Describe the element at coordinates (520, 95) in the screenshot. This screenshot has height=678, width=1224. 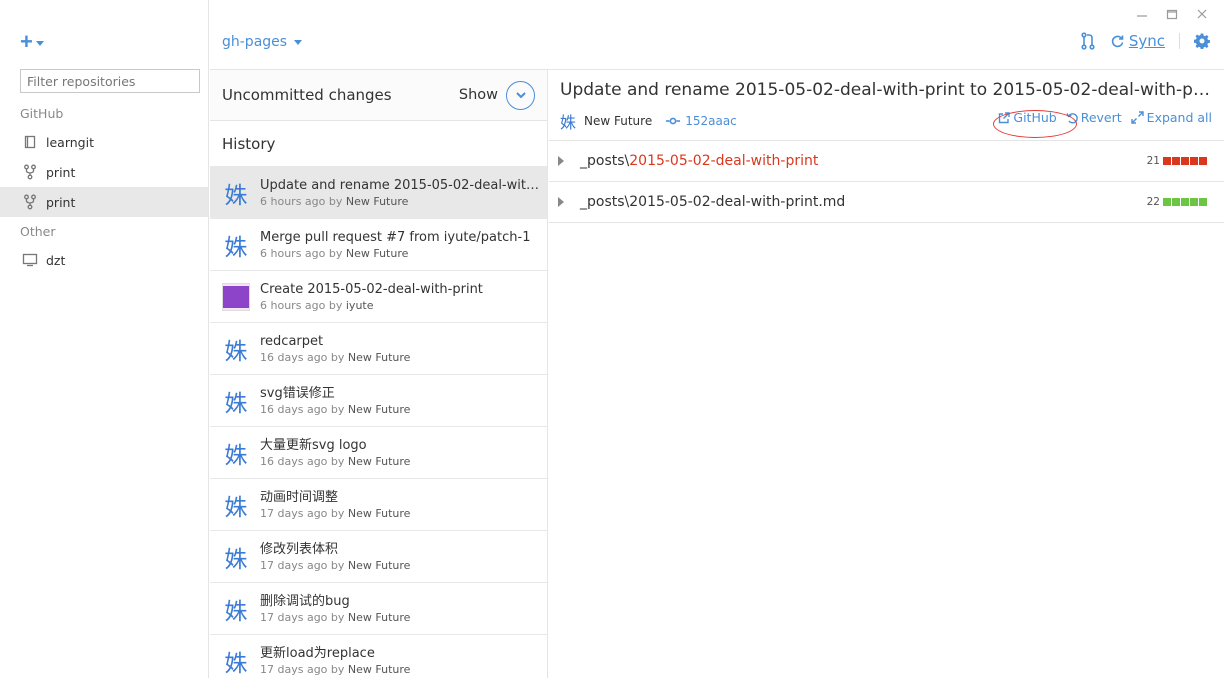
I see `chevron-down-circle-icon` at that location.